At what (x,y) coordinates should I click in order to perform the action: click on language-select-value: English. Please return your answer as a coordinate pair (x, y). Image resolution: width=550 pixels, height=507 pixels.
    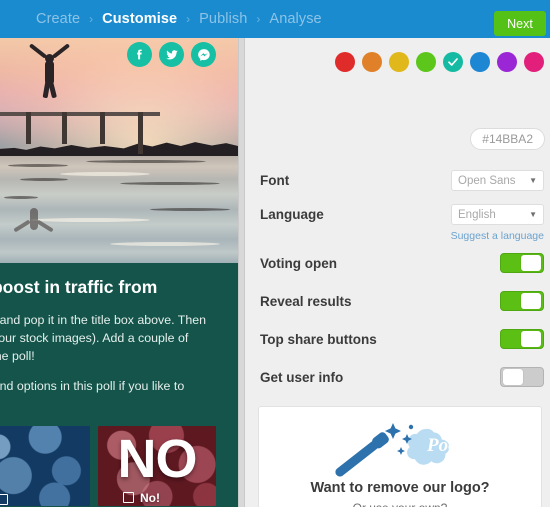
    Looking at the image, I should click on (477, 214).